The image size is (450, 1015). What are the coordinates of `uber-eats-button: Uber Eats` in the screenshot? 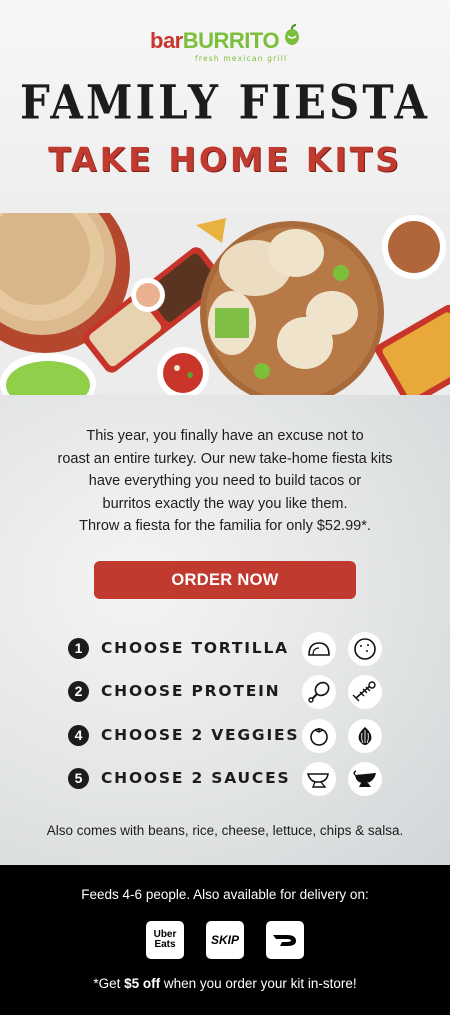 It's located at (165, 940).